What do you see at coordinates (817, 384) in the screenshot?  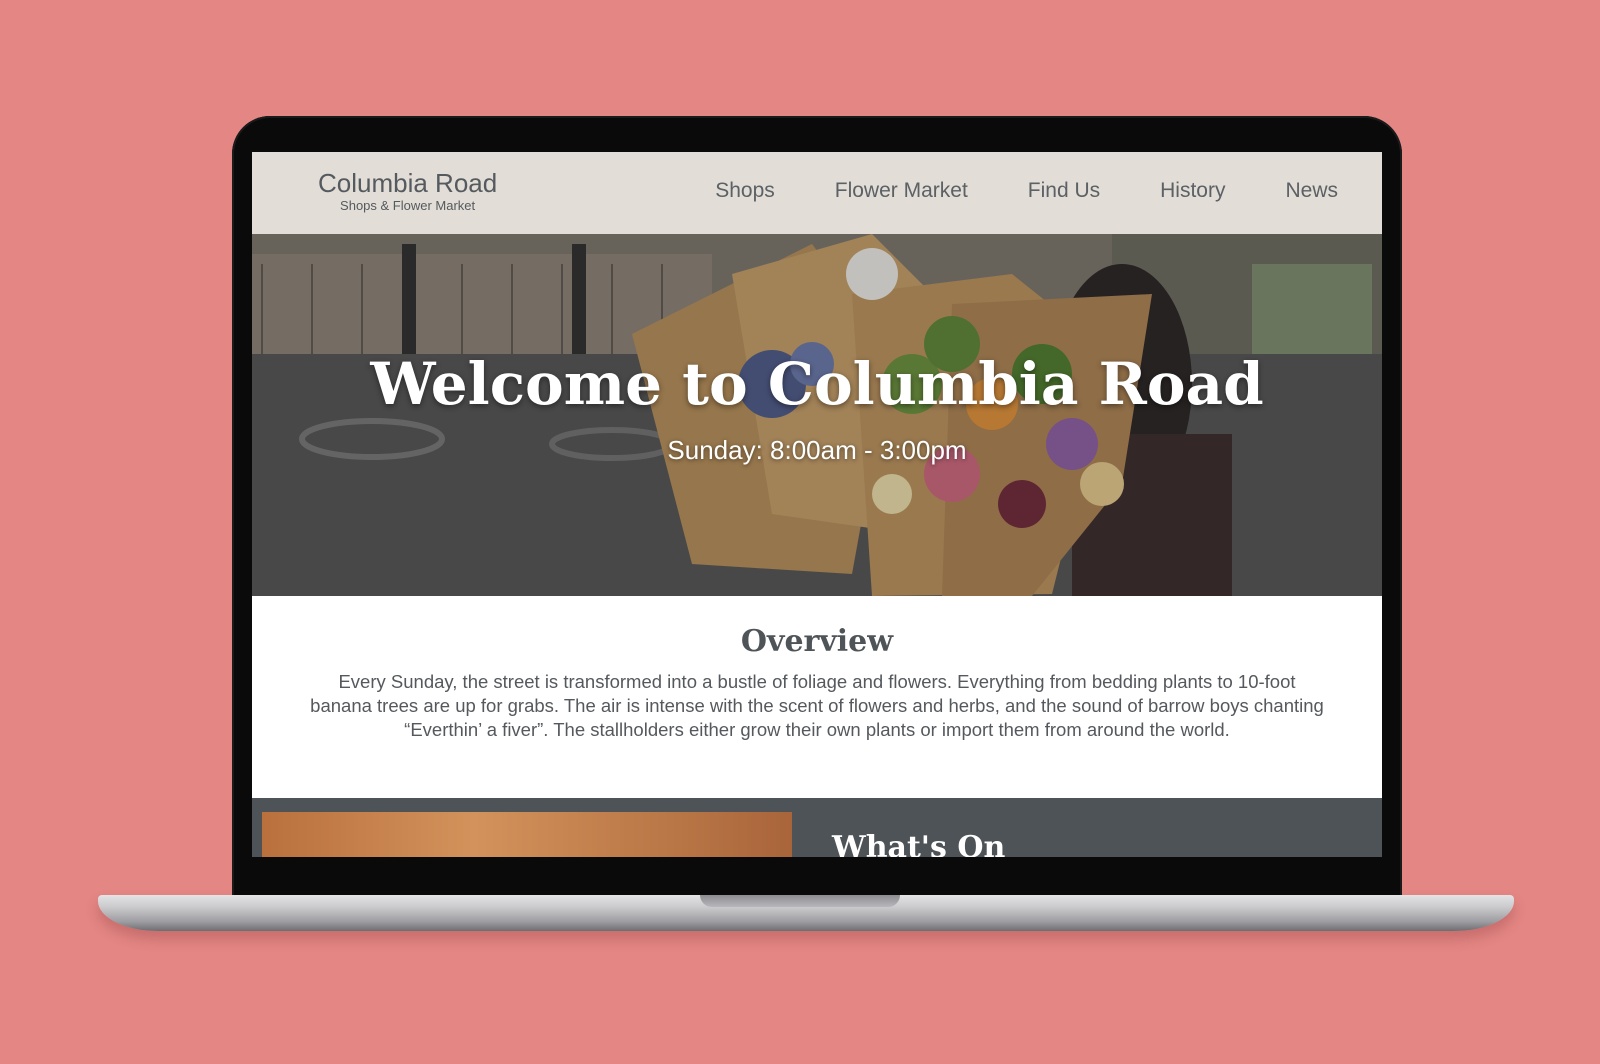 I see `hero-title: Welcome to Columbia Road` at bounding box center [817, 384].